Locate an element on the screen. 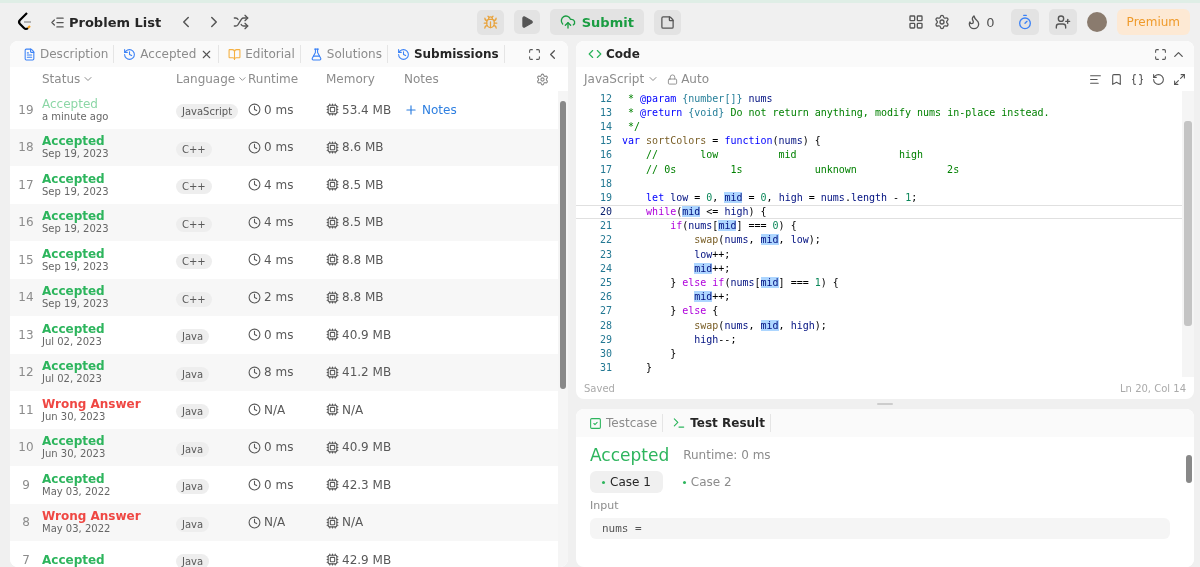 This screenshot has width=1200, height=567. terminal-icon is located at coordinates (679, 423).